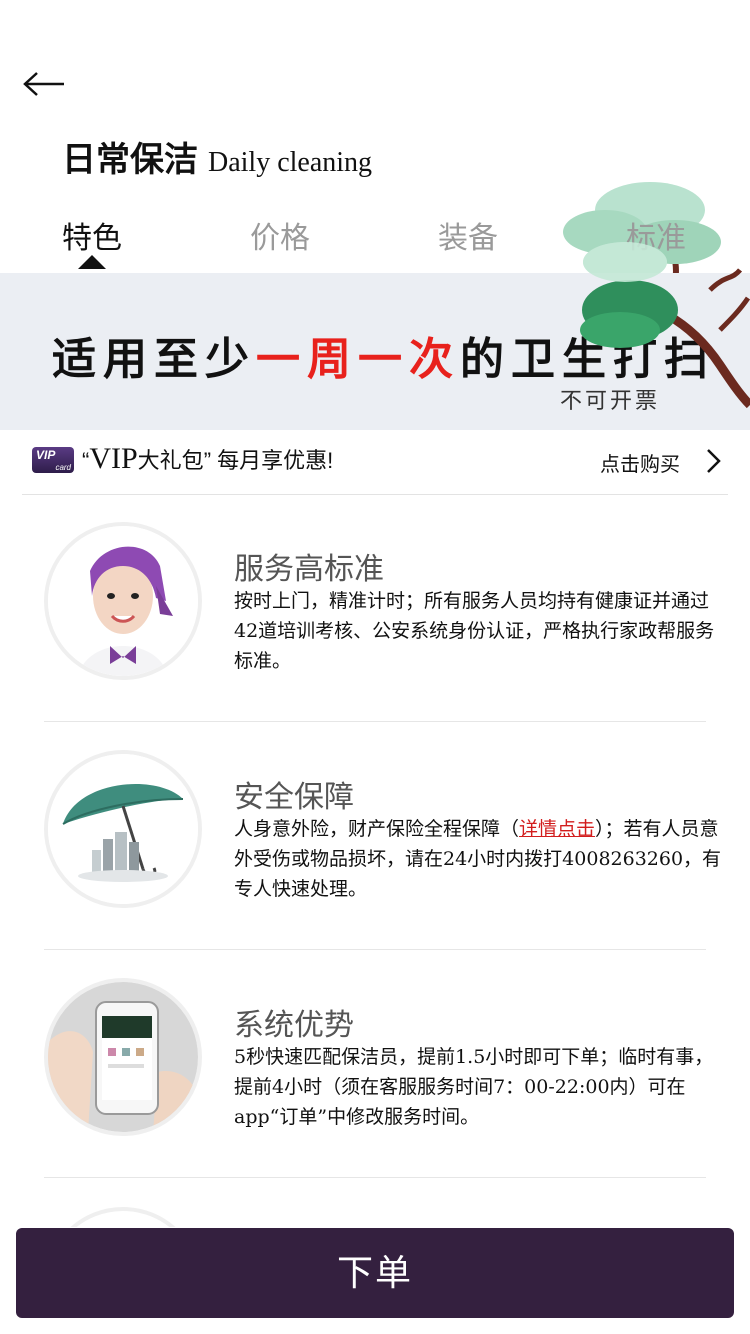 The width and height of the screenshot is (750, 1334). Describe the element at coordinates (610, 400) in the screenshot. I see `banner-note: 不可开票` at that location.